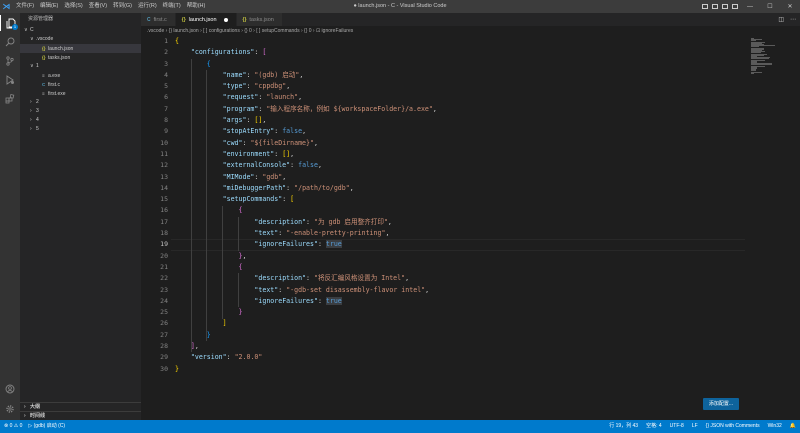  I want to click on tree-item: ∨ .vscode, so click(80, 39).